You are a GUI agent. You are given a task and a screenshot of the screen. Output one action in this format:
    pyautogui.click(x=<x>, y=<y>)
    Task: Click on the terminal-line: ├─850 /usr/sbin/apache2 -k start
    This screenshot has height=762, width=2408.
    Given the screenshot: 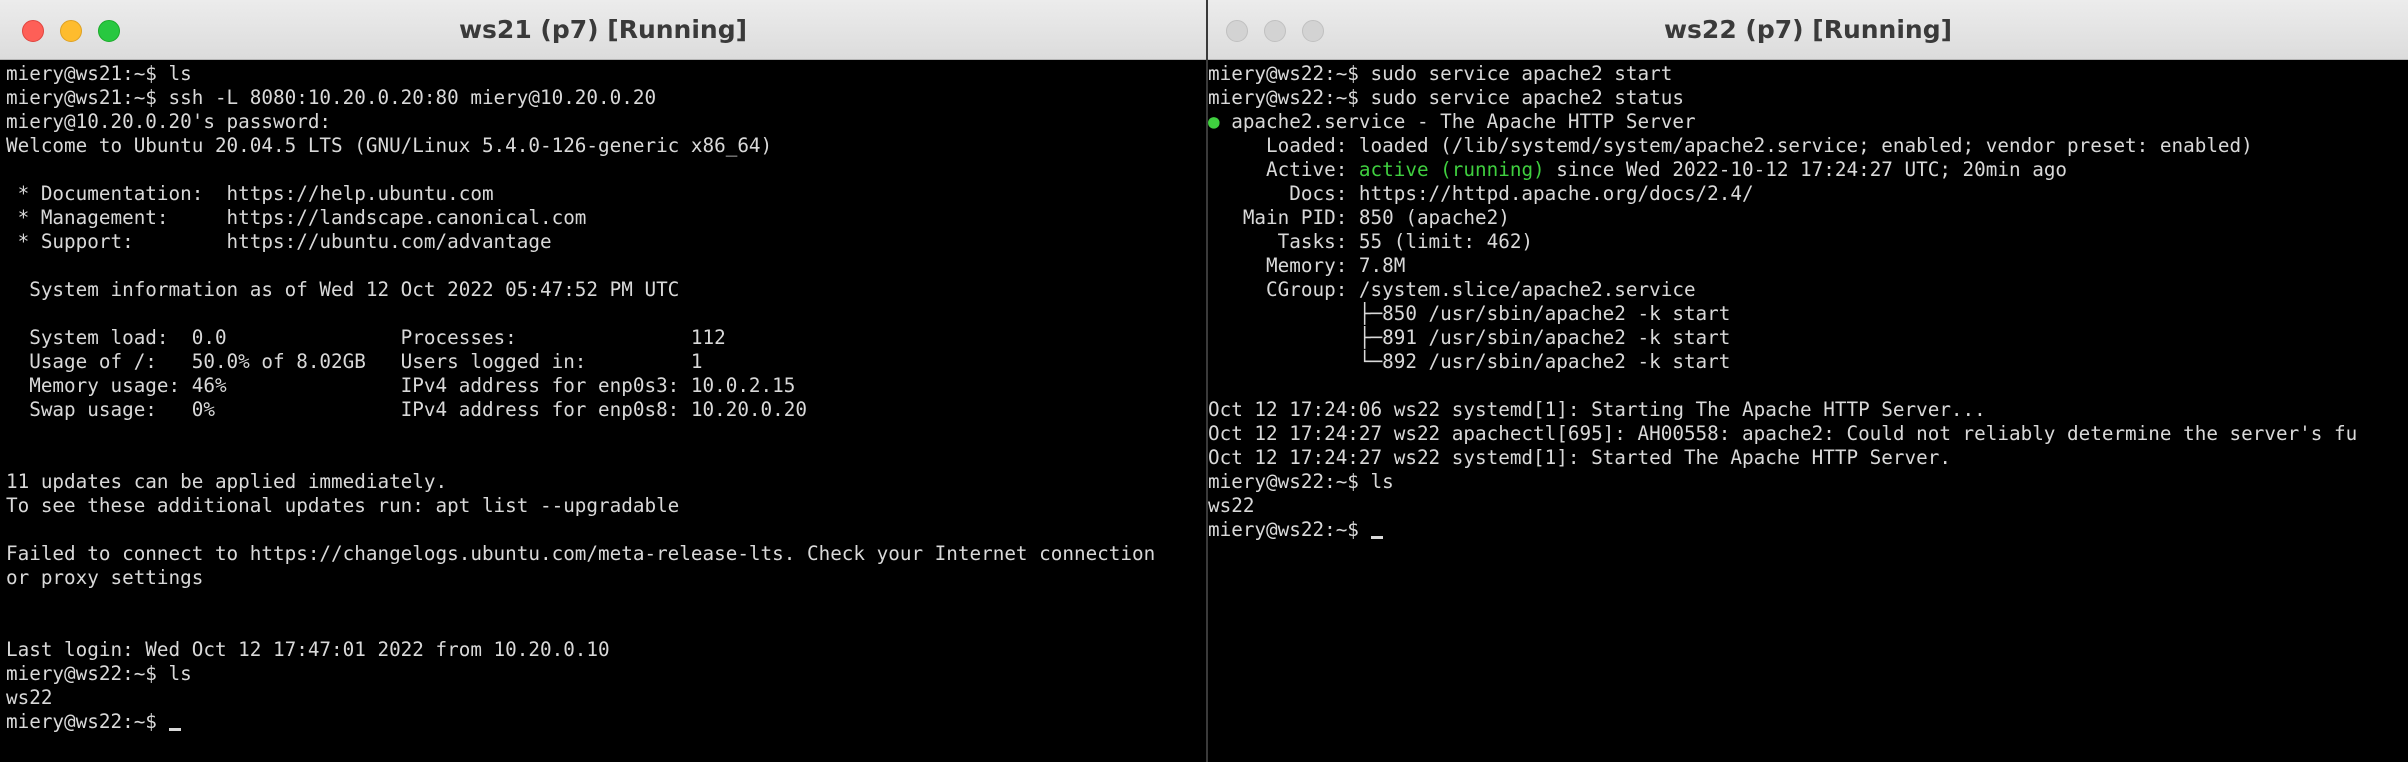 What is the action you would take?
    pyautogui.click(x=1469, y=313)
    